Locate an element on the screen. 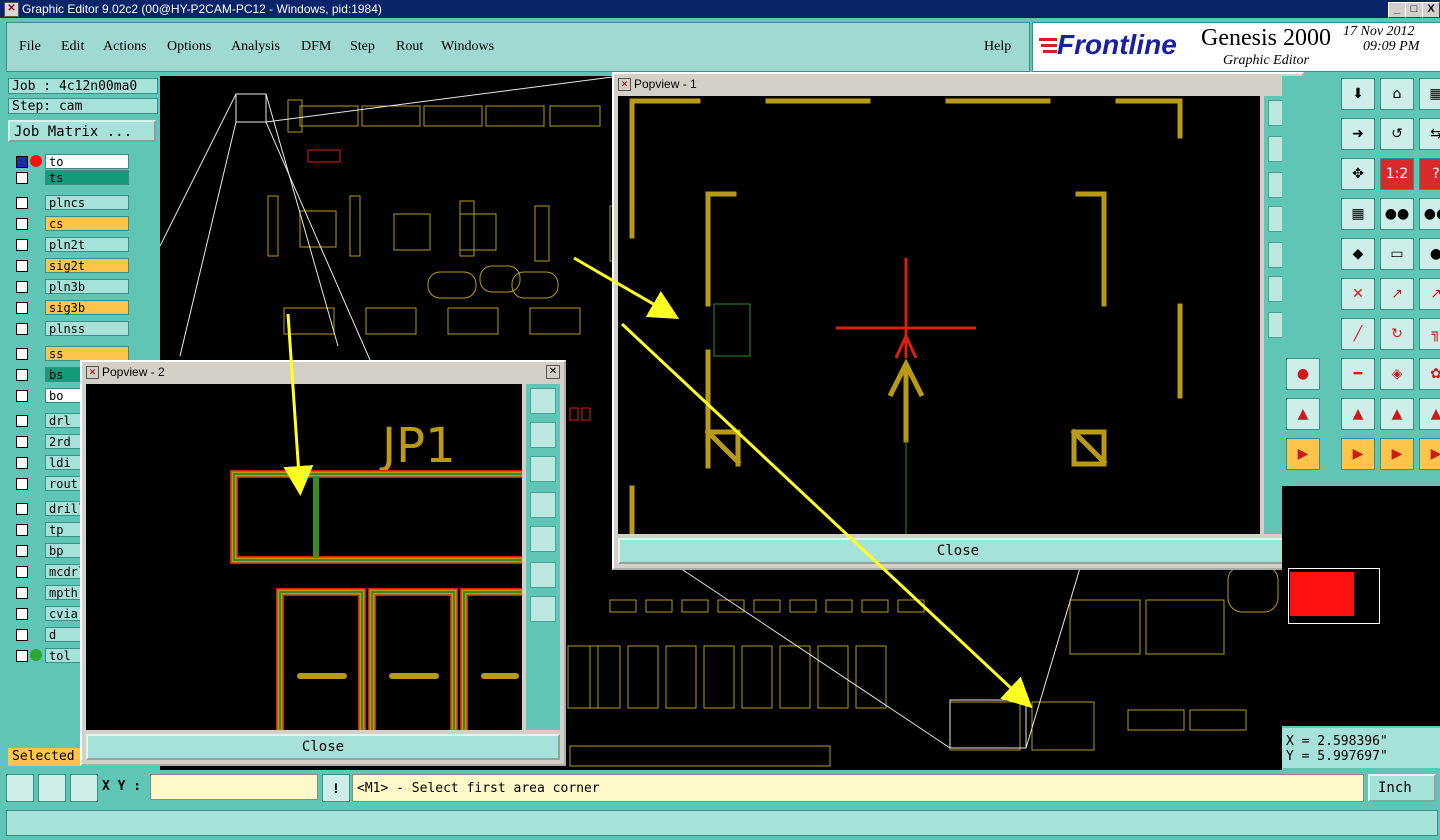  menu-dfm: DFM is located at coordinates (316, 47).